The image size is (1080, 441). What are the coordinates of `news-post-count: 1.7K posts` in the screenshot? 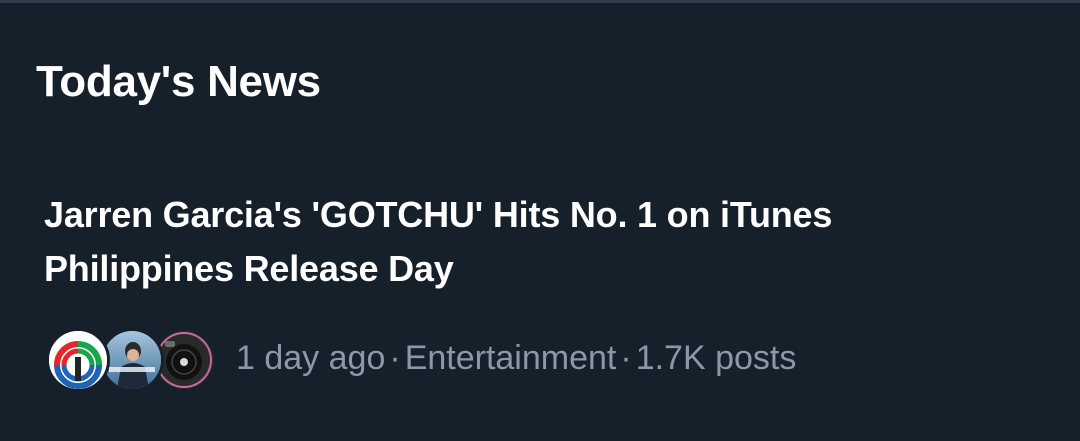 It's located at (716, 358).